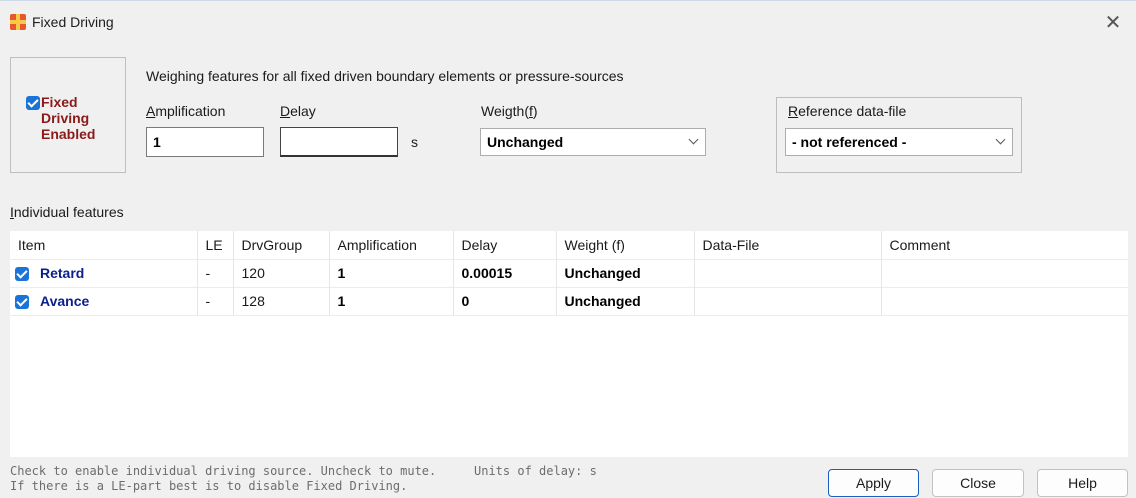  What do you see at coordinates (104, 300) in the screenshot?
I see `item-cell: Avance` at bounding box center [104, 300].